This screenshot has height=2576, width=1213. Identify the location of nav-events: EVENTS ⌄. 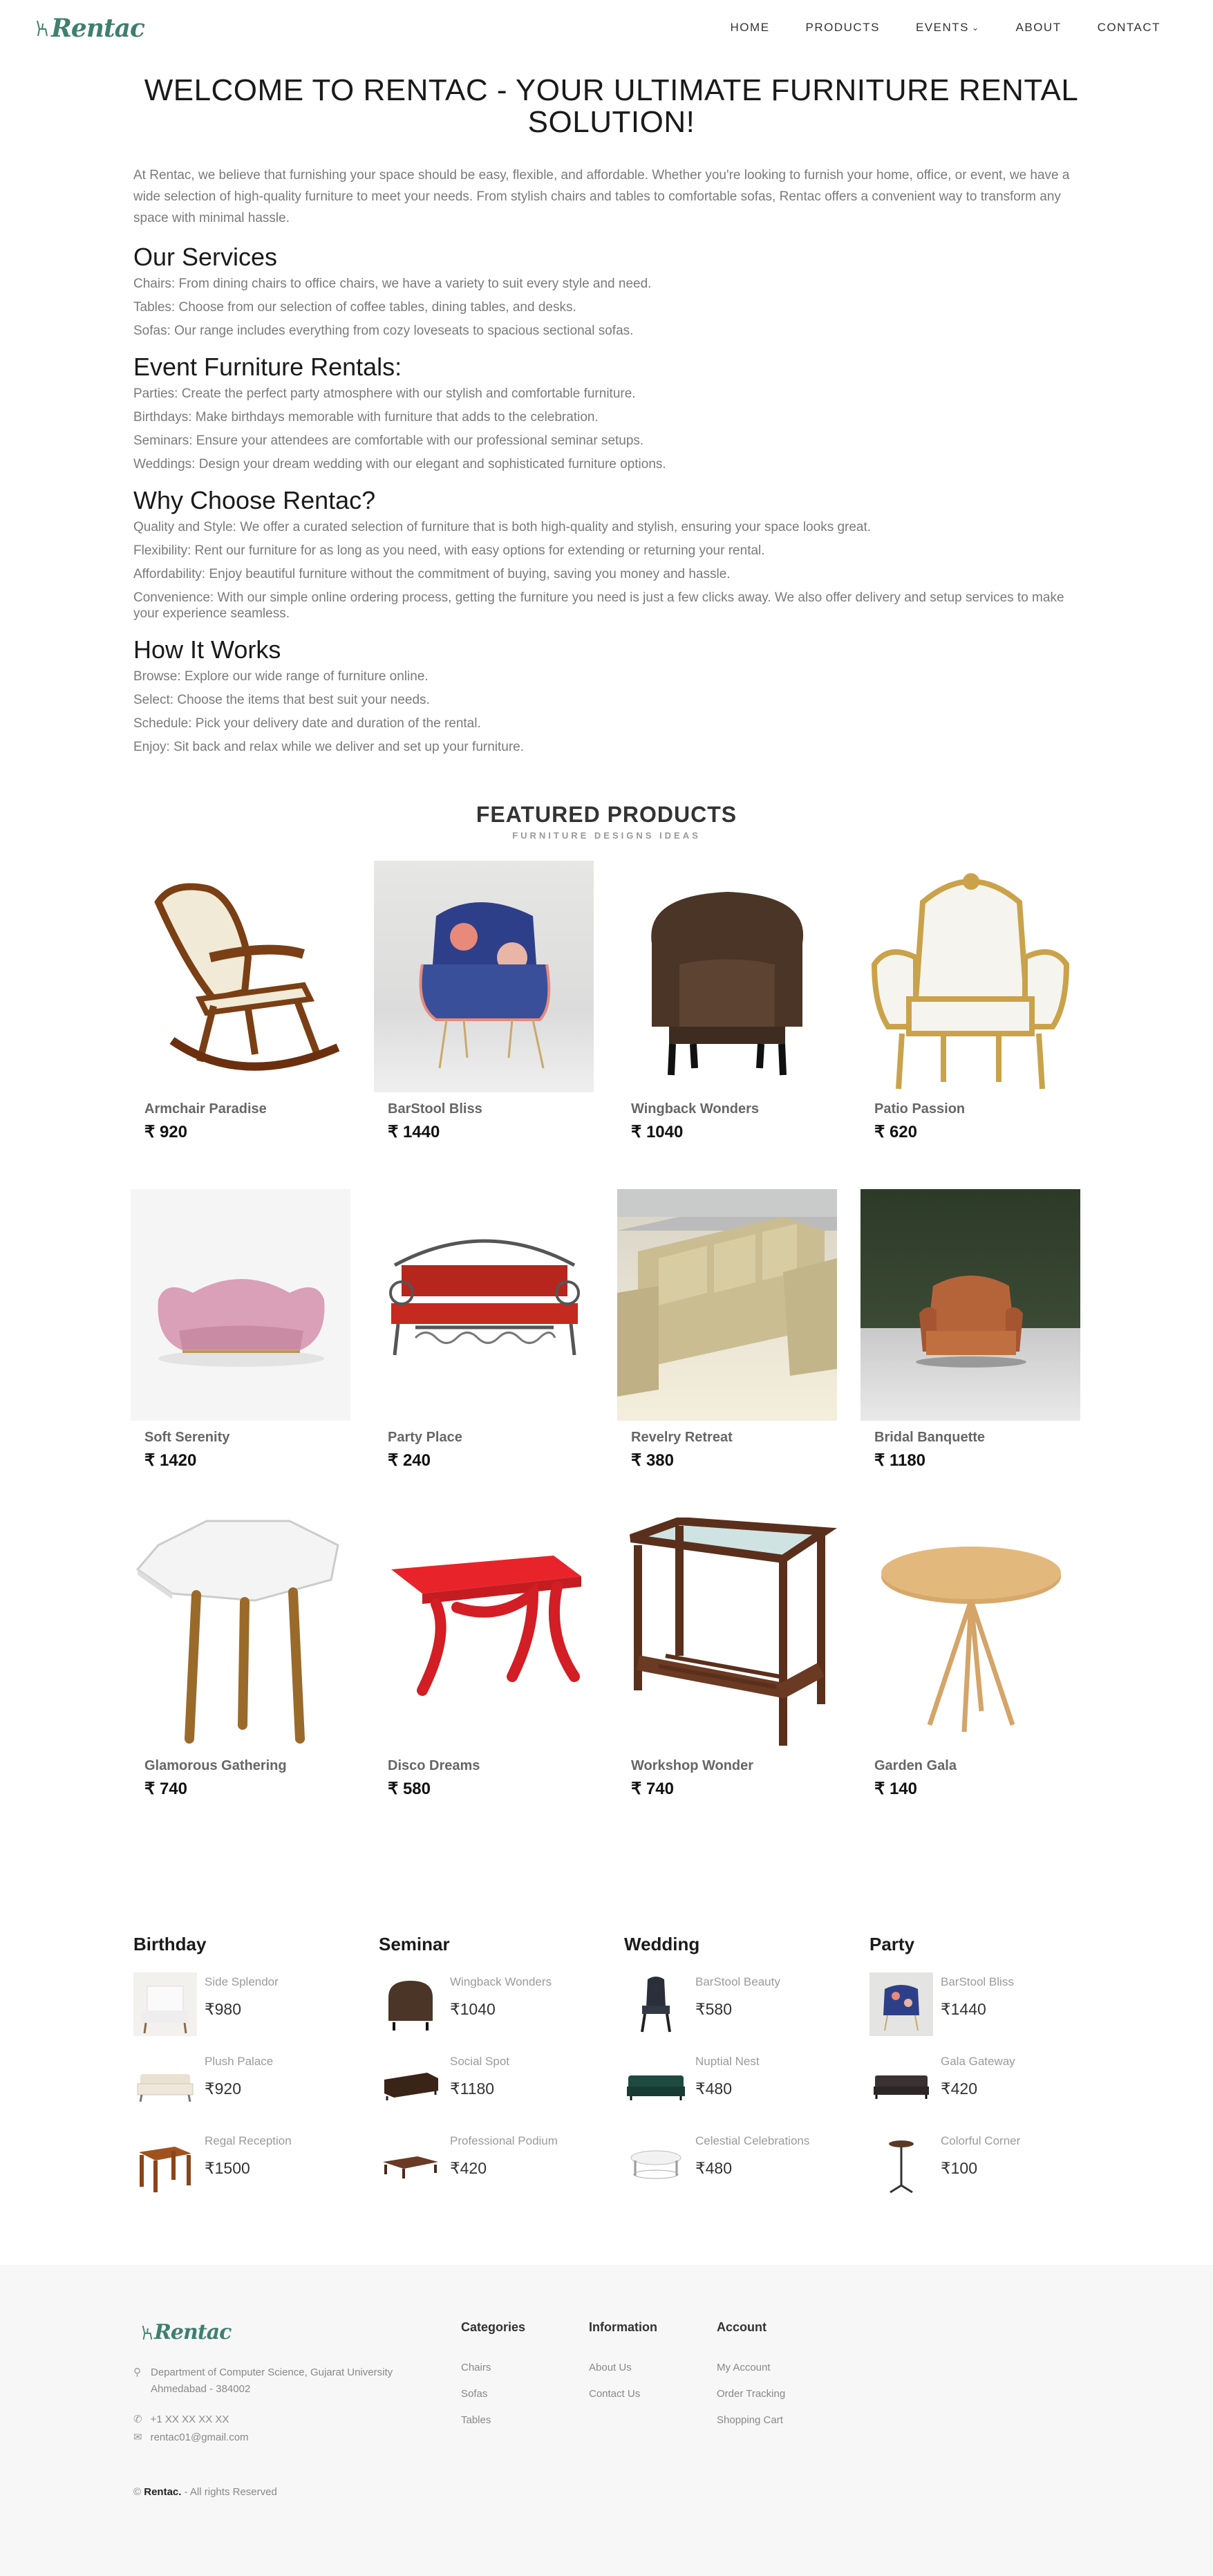
(948, 28).